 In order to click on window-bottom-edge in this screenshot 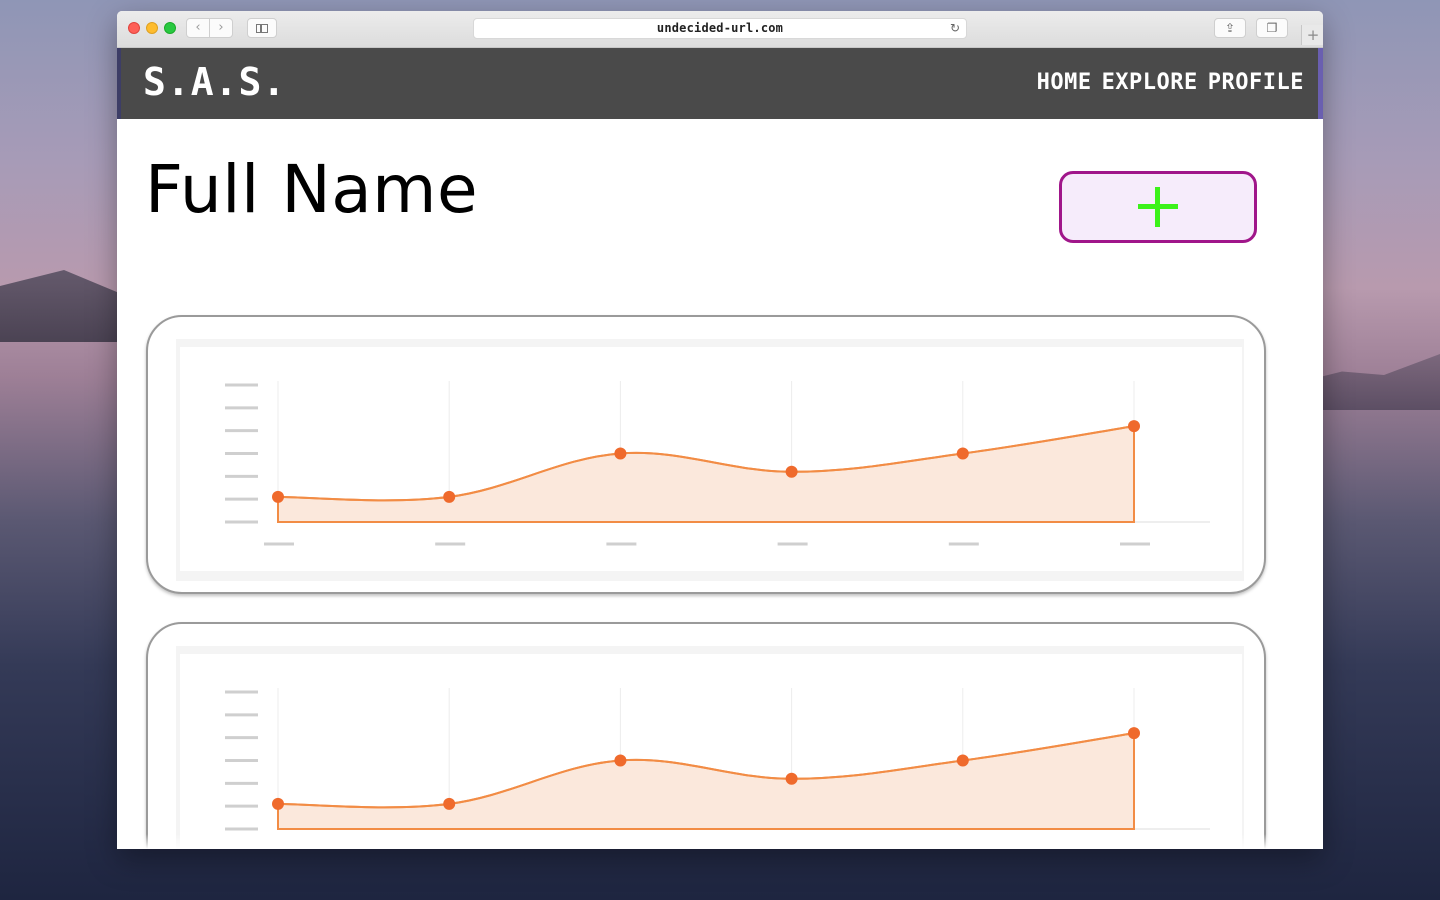, I will do `click(720, 841)`.